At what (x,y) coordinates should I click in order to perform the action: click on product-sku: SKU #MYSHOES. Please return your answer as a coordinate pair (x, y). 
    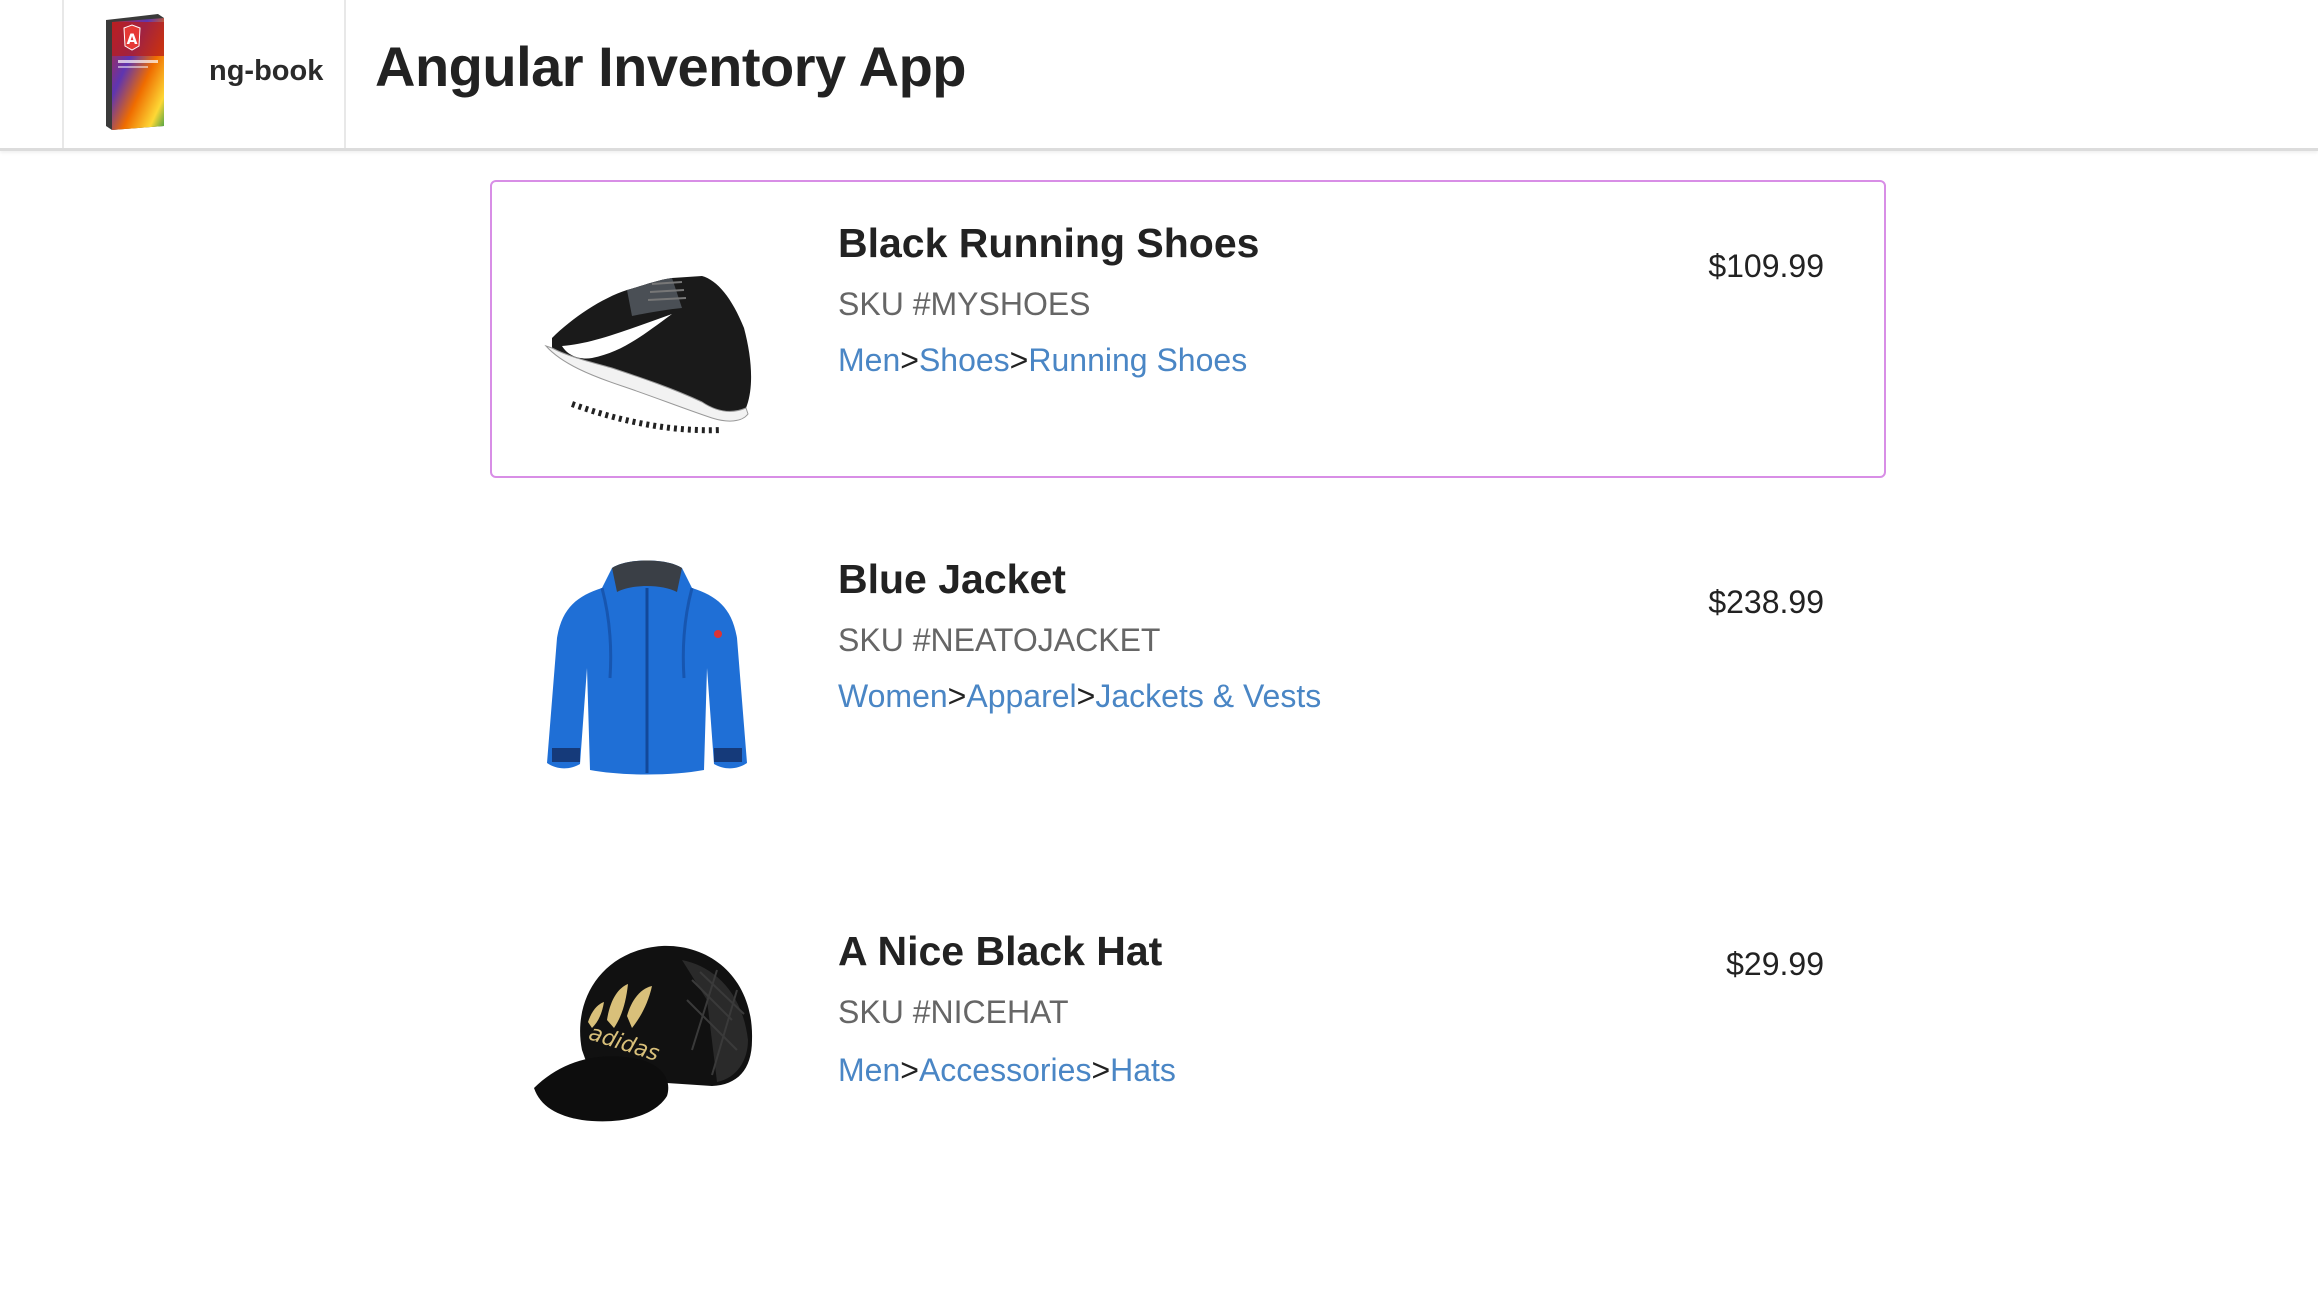
    Looking at the image, I should click on (964, 304).